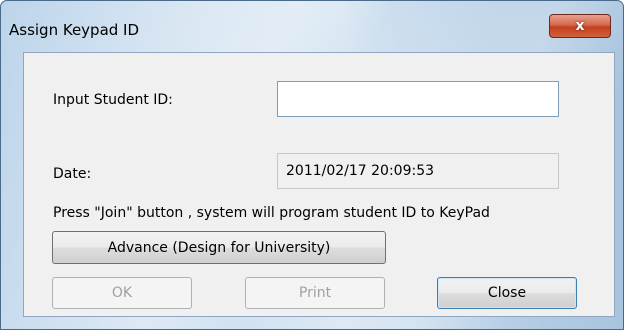  I want to click on window-title: Assign Keypad ID, so click(74, 30).